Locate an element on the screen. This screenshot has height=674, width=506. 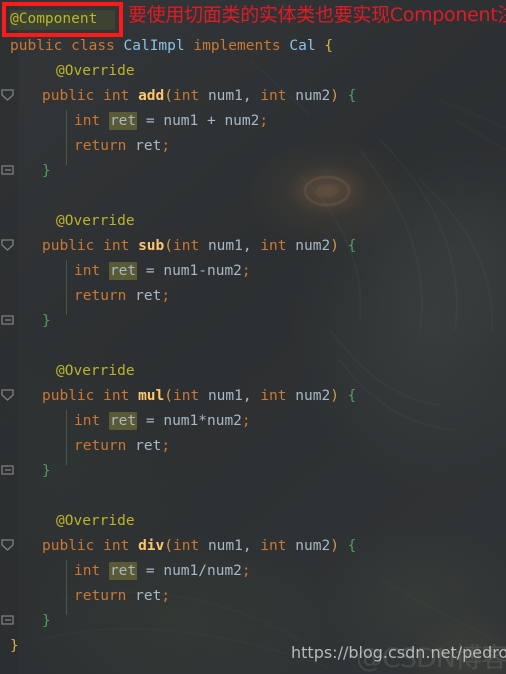
method-name-sub: sub is located at coordinates (151, 246).